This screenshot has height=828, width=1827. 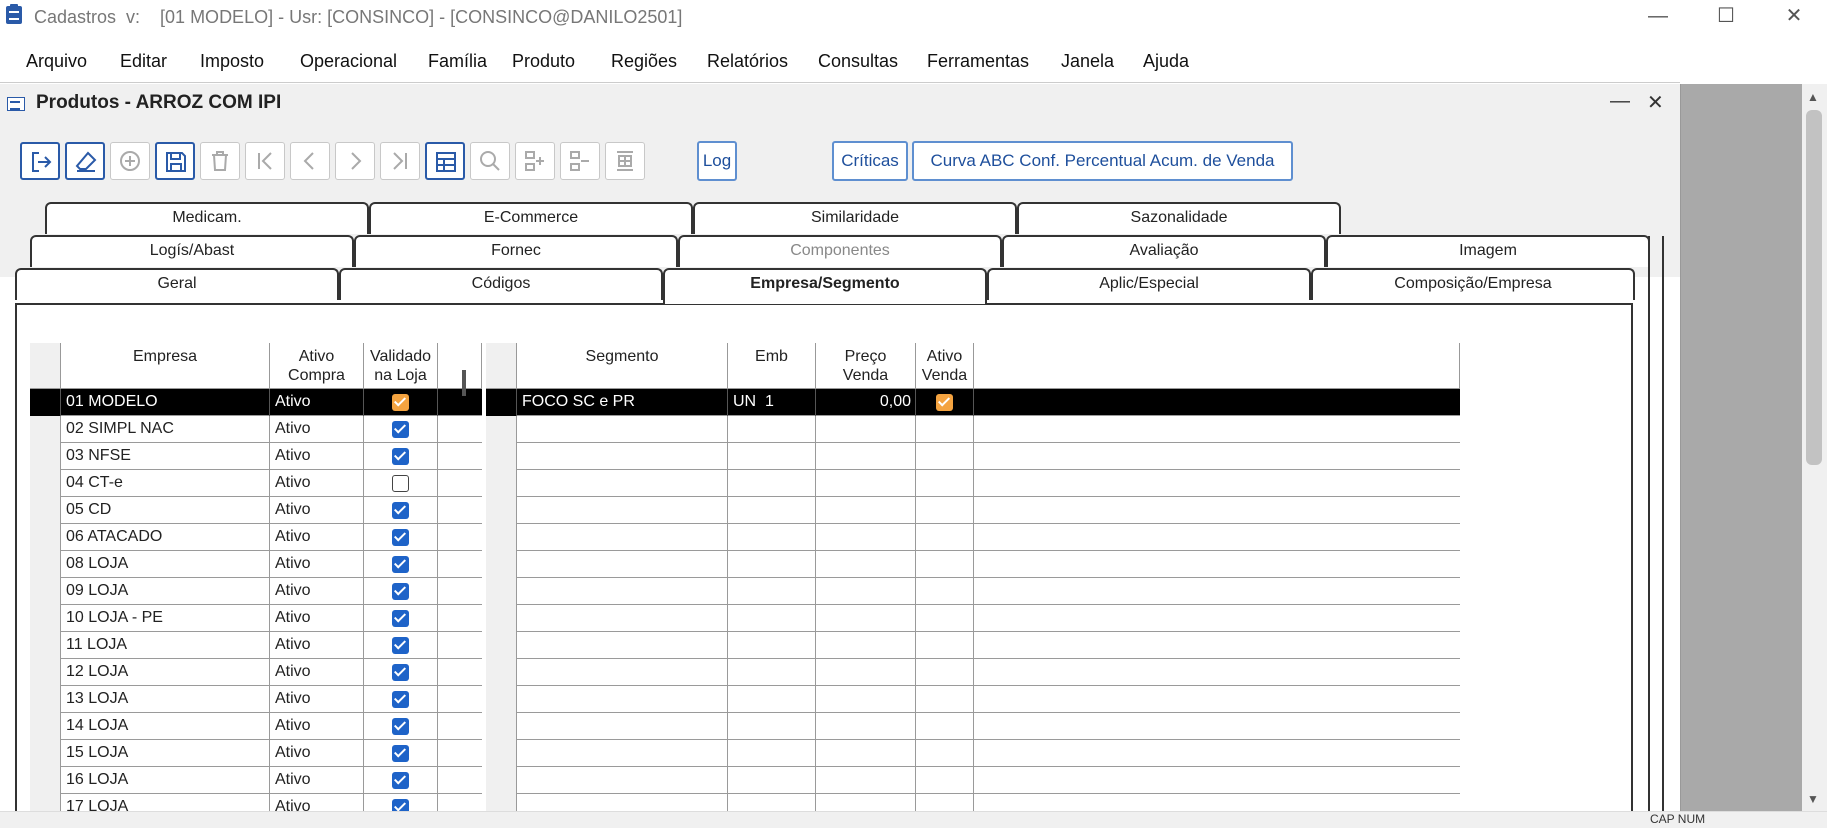 What do you see at coordinates (866, 366) in the screenshot?
I see `col-preco-venda: Preço Venda` at bounding box center [866, 366].